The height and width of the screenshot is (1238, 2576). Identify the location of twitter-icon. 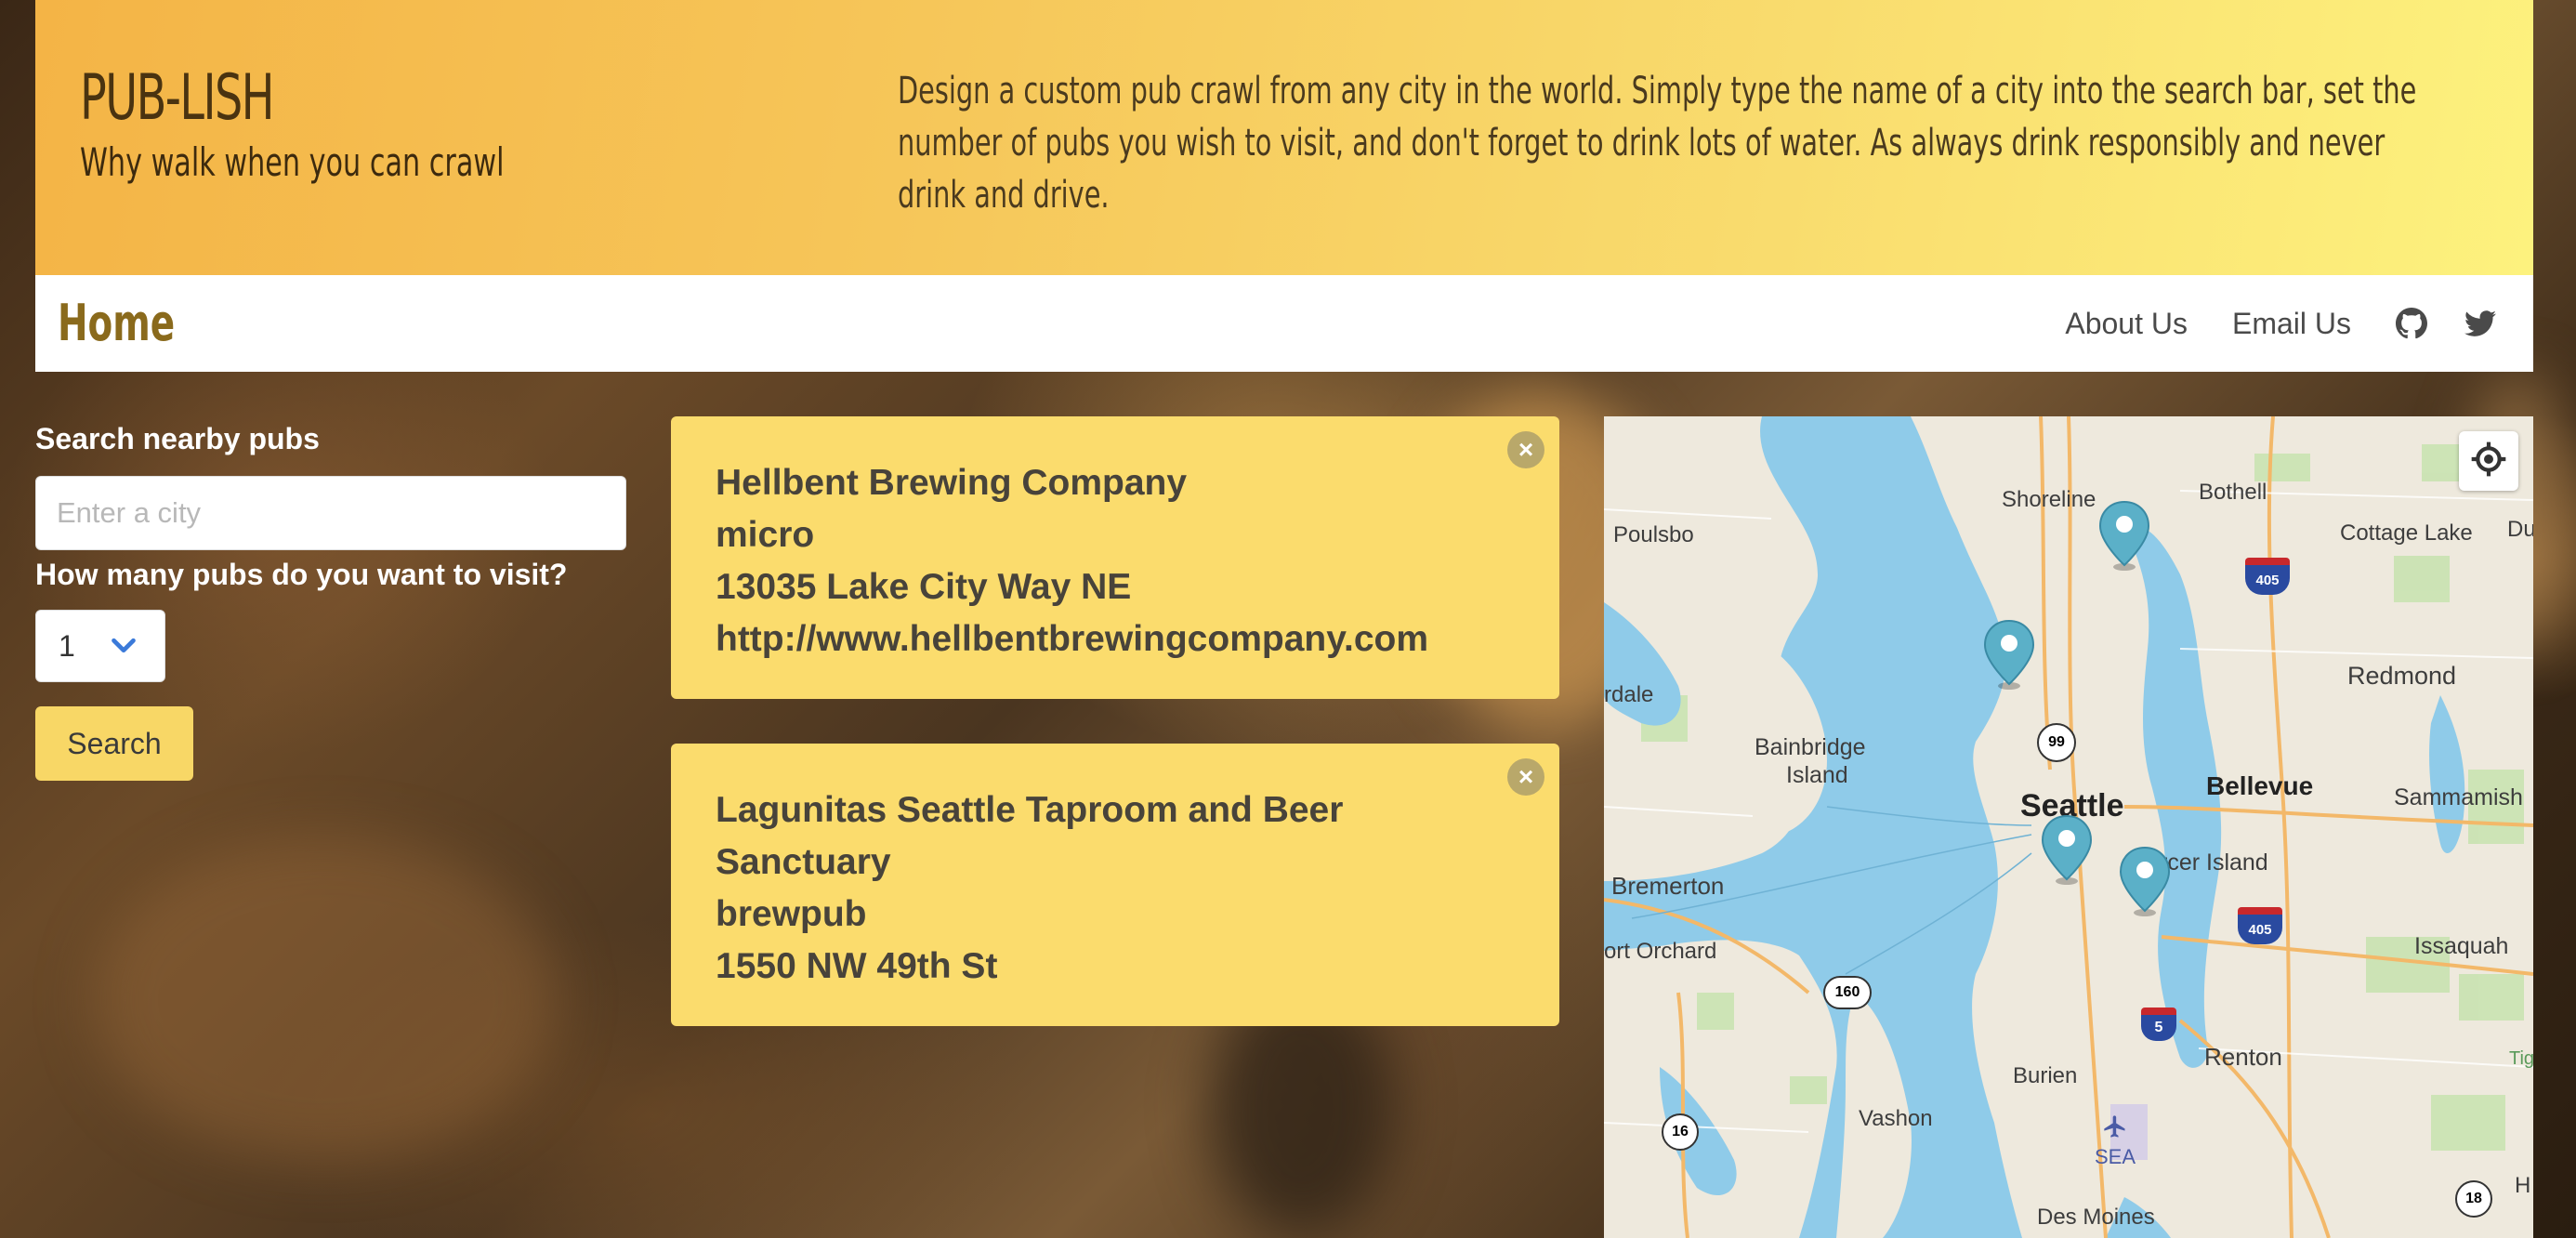
(2480, 323).